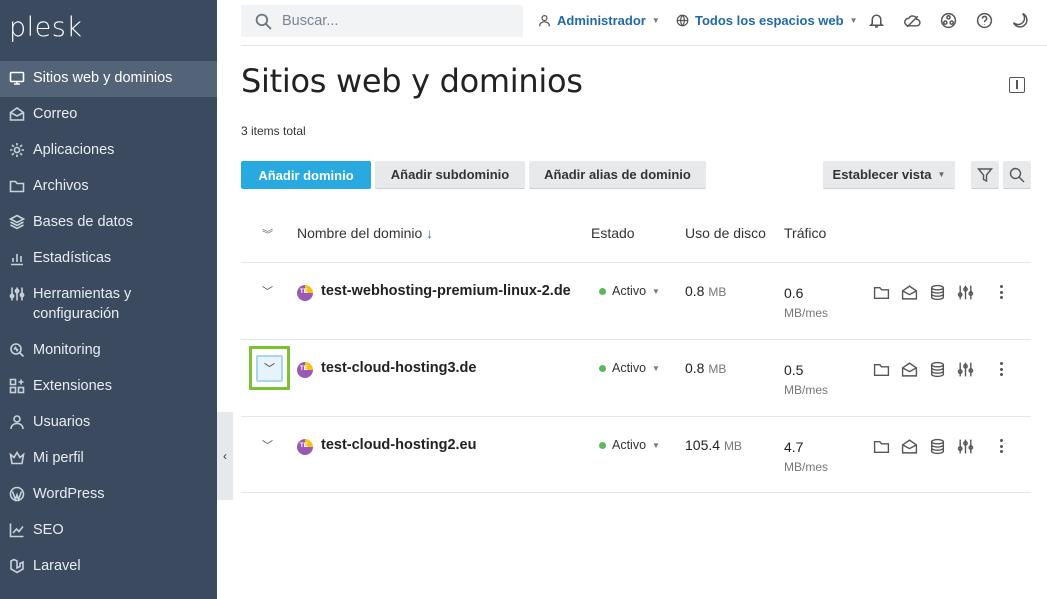 The height and width of the screenshot is (599, 1047). I want to click on disk-usage: 105.4 MB, so click(713, 445).